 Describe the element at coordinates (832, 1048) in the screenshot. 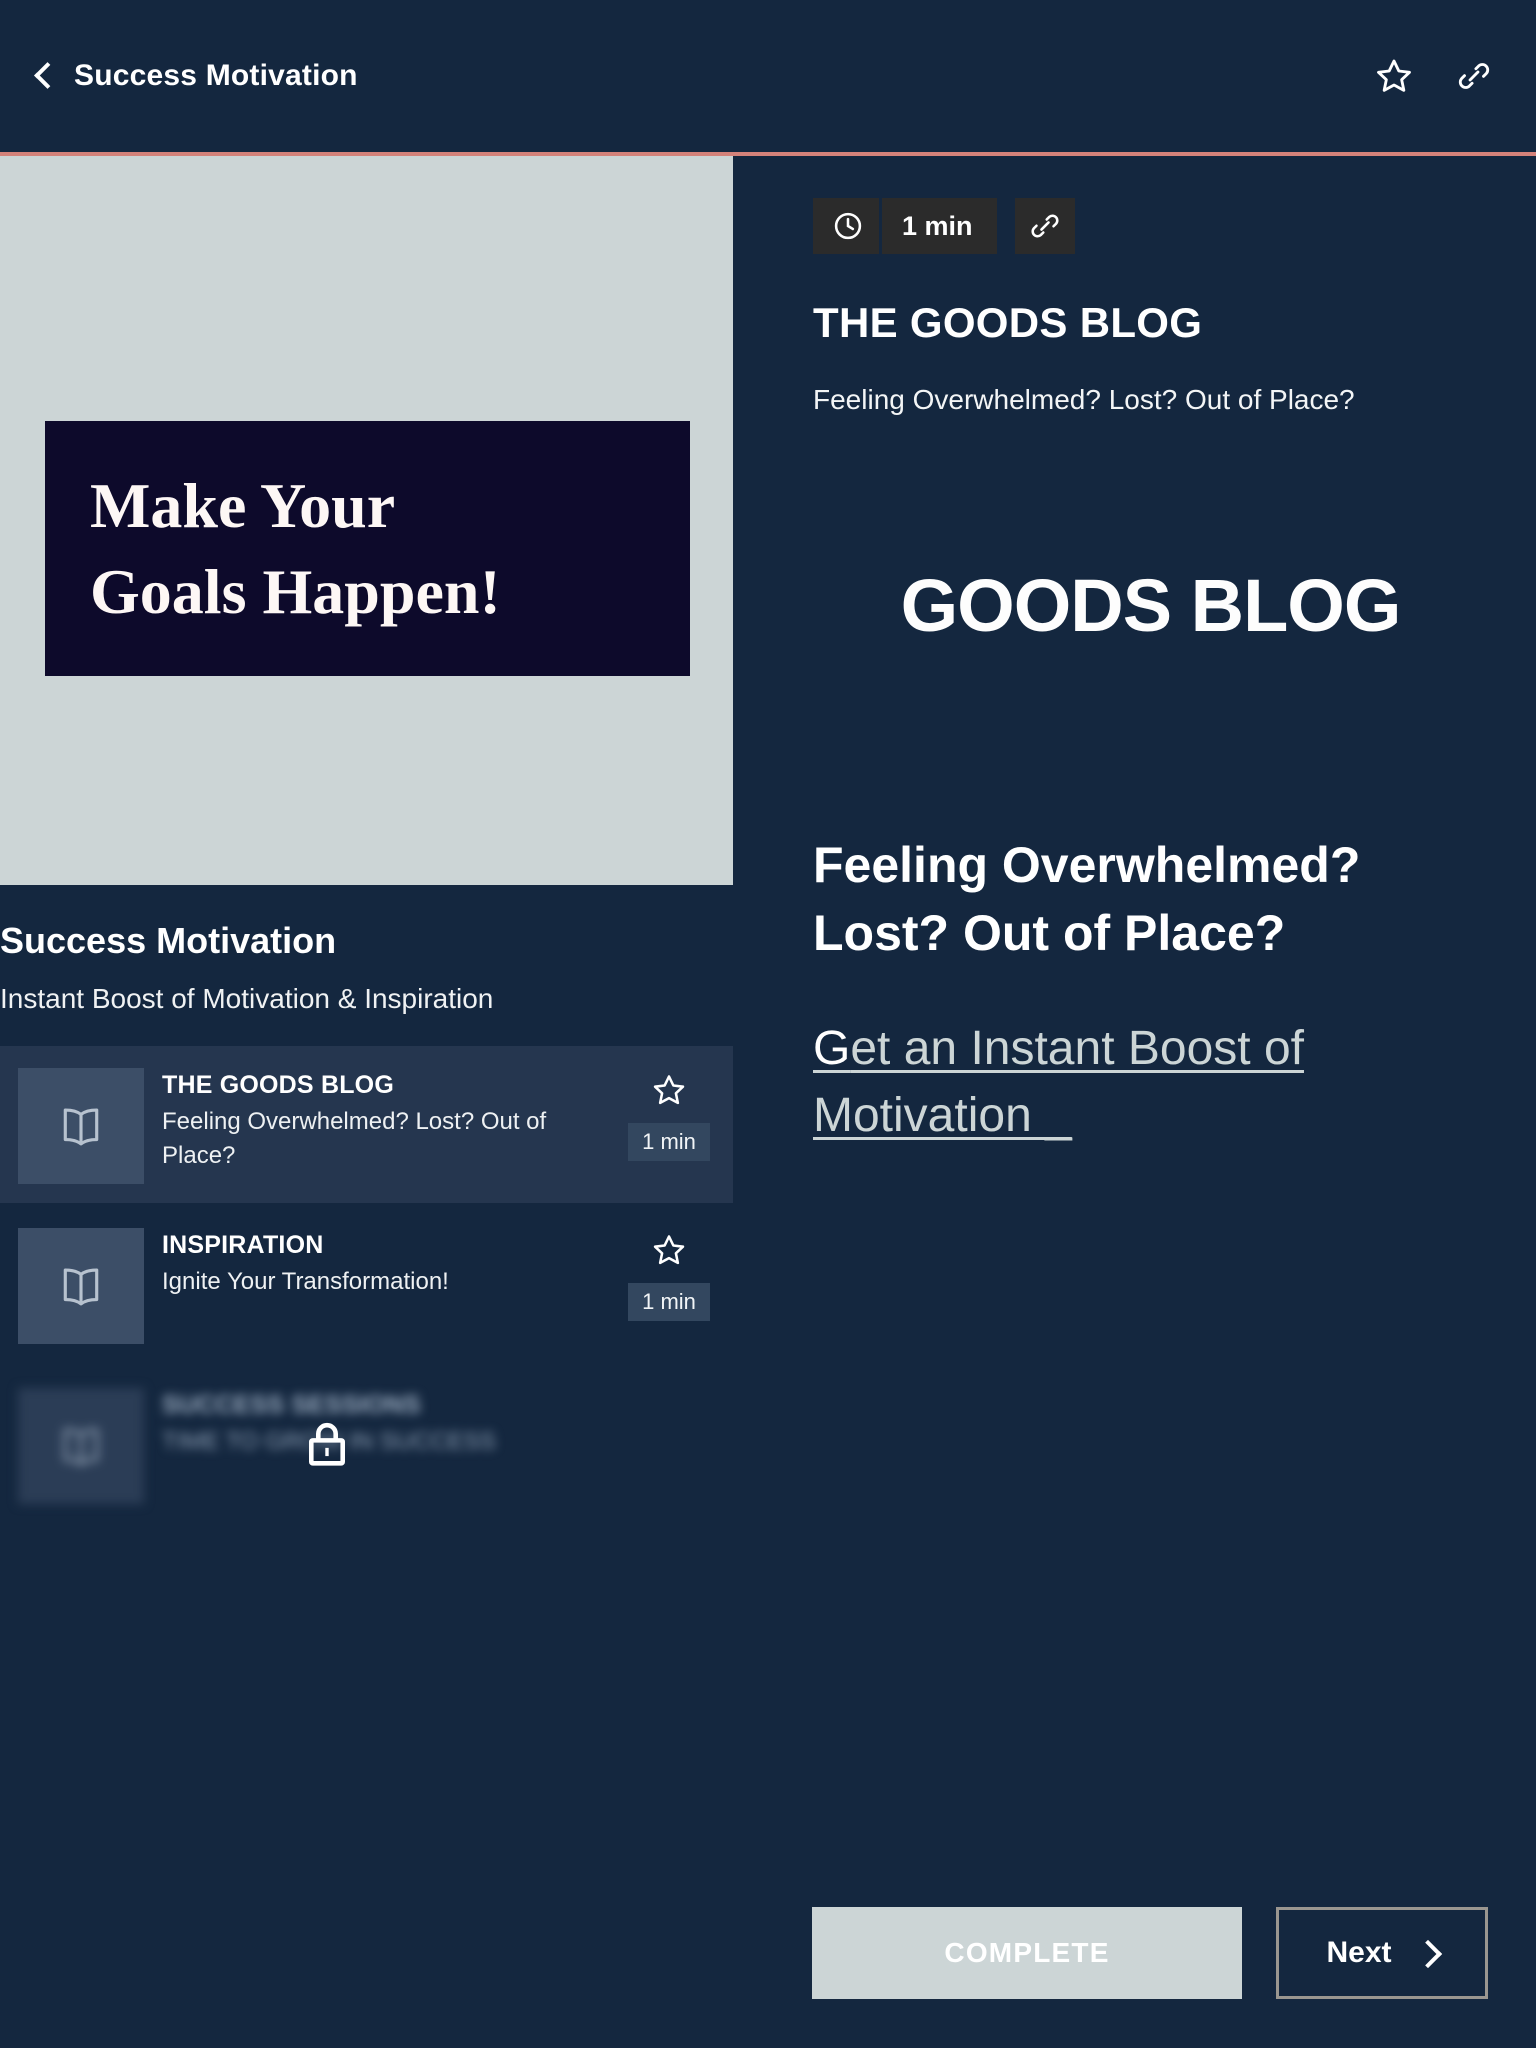

I see `cta-link-lead: G` at that location.